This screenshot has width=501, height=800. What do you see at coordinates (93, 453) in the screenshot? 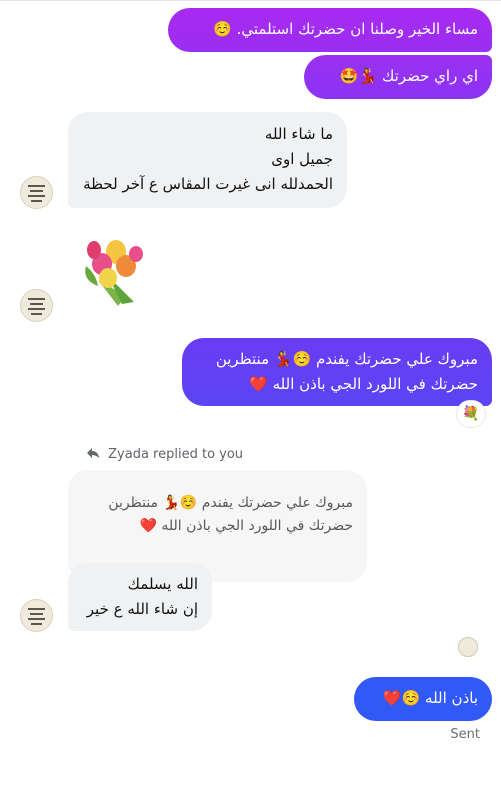
I see `reply-arrow-icon` at bounding box center [93, 453].